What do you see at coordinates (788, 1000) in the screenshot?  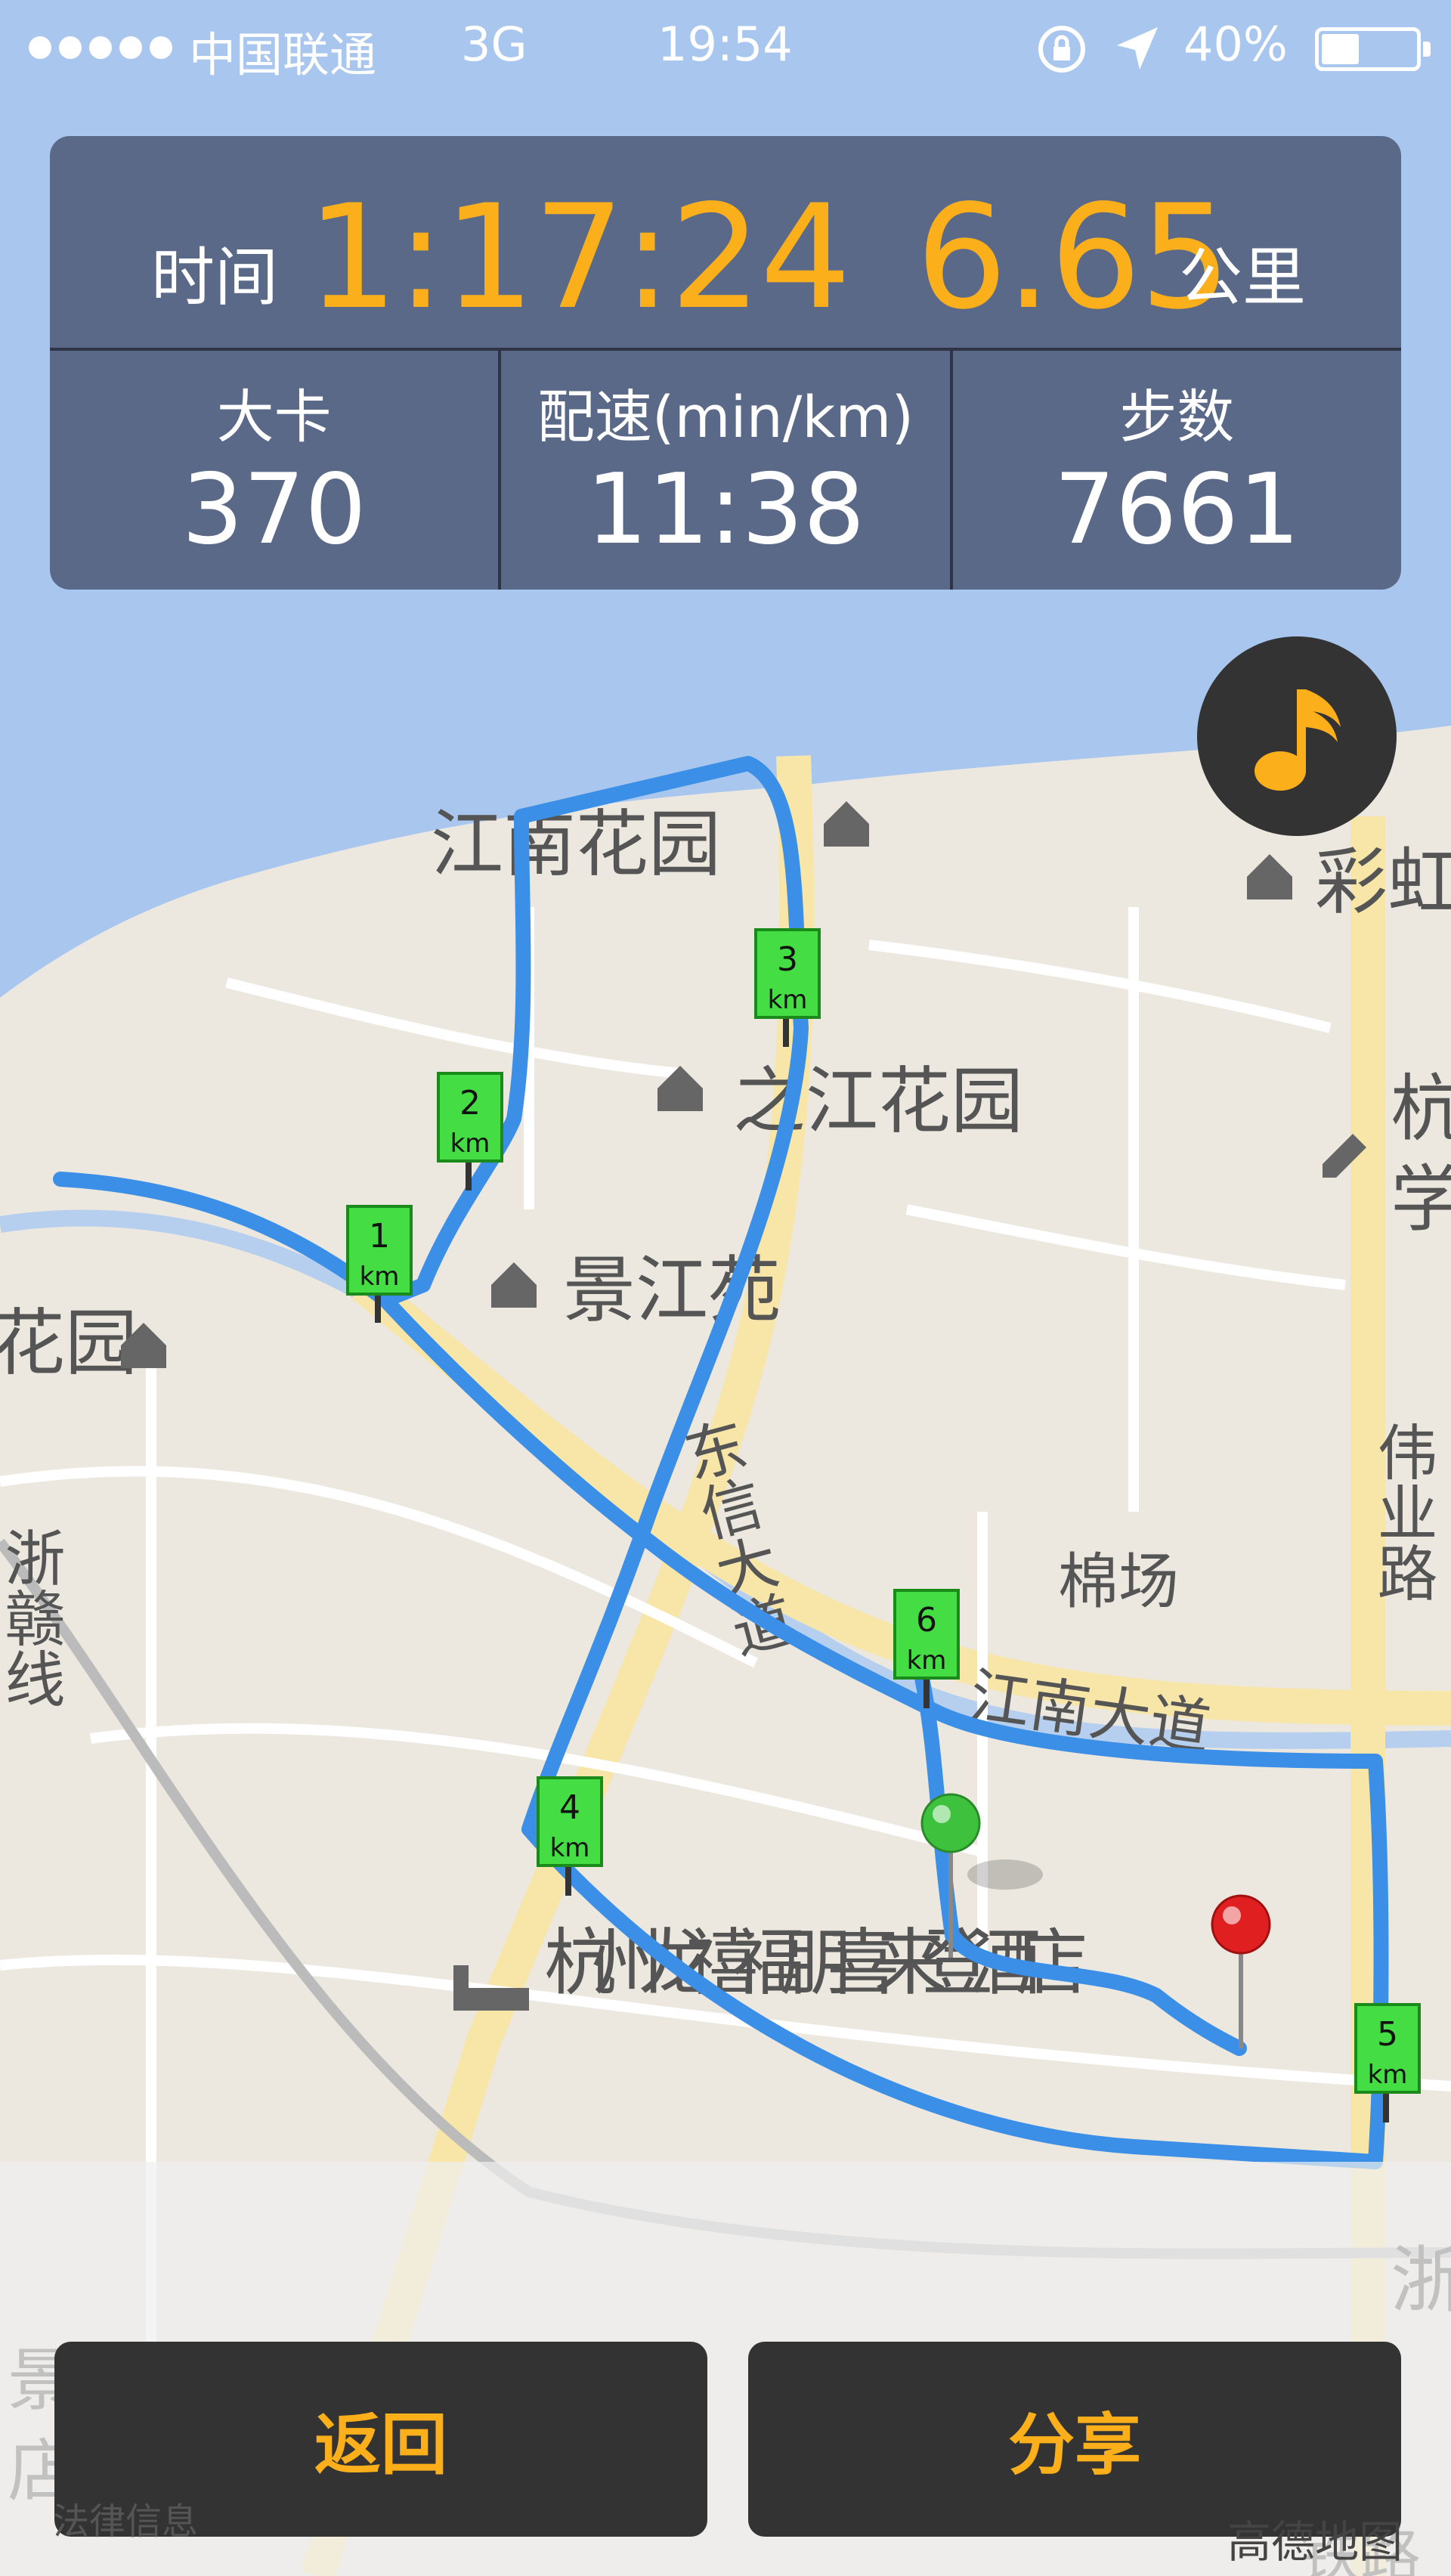 I see `km-marker-3-unit: km` at bounding box center [788, 1000].